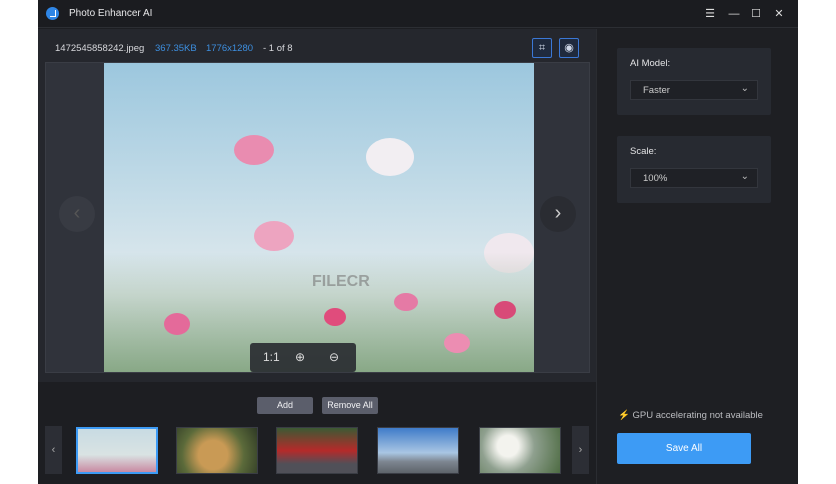 The height and width of the screenshot is (484, 836). I want to click on add-button: Add, so click(285, 405).